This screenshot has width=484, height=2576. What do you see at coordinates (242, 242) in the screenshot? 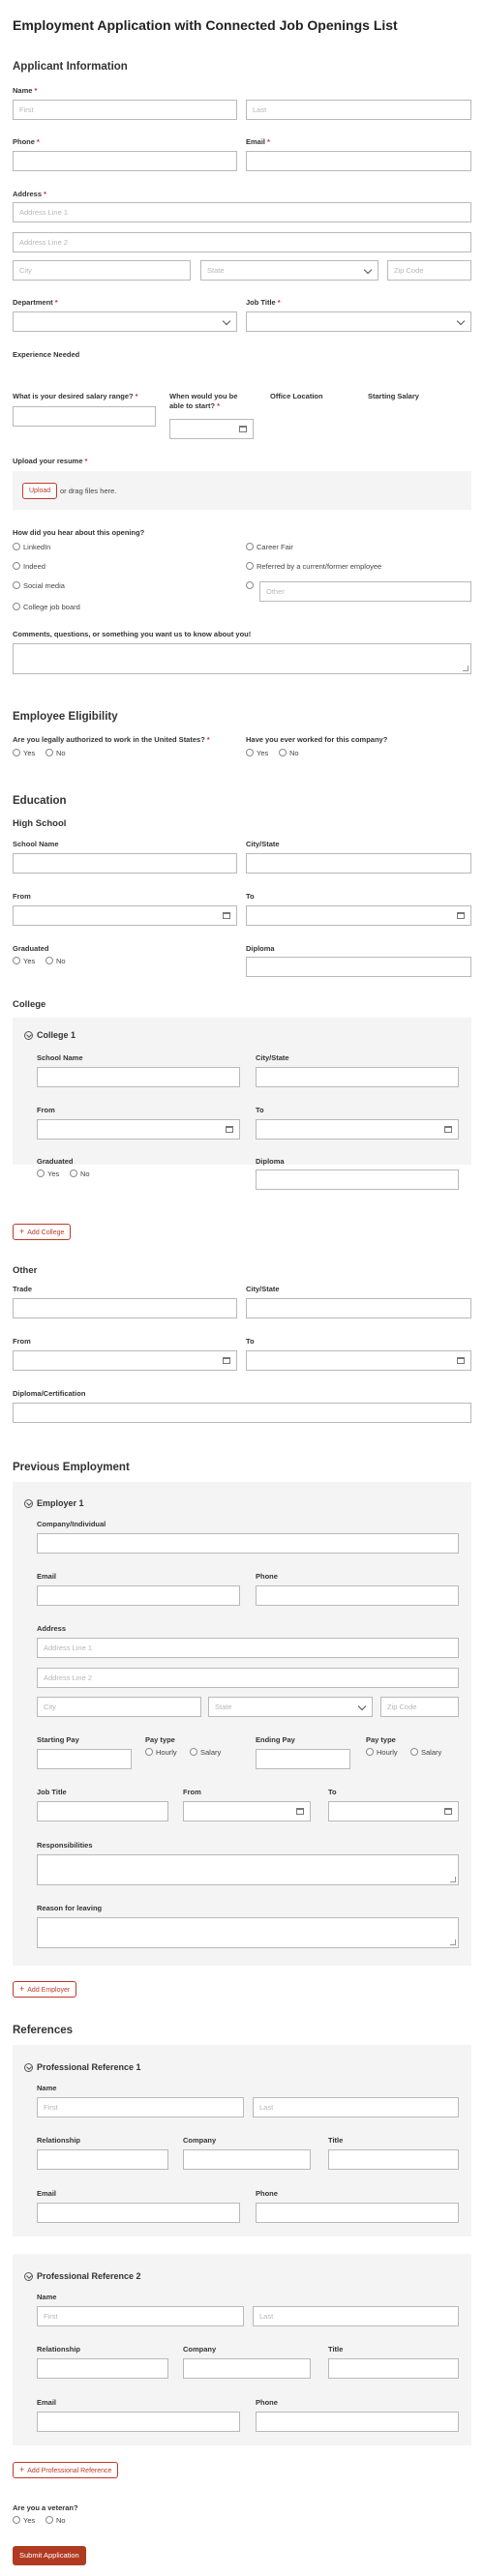
I see `address-line2-input: Address Line 2` at bounding box center [242, 242].